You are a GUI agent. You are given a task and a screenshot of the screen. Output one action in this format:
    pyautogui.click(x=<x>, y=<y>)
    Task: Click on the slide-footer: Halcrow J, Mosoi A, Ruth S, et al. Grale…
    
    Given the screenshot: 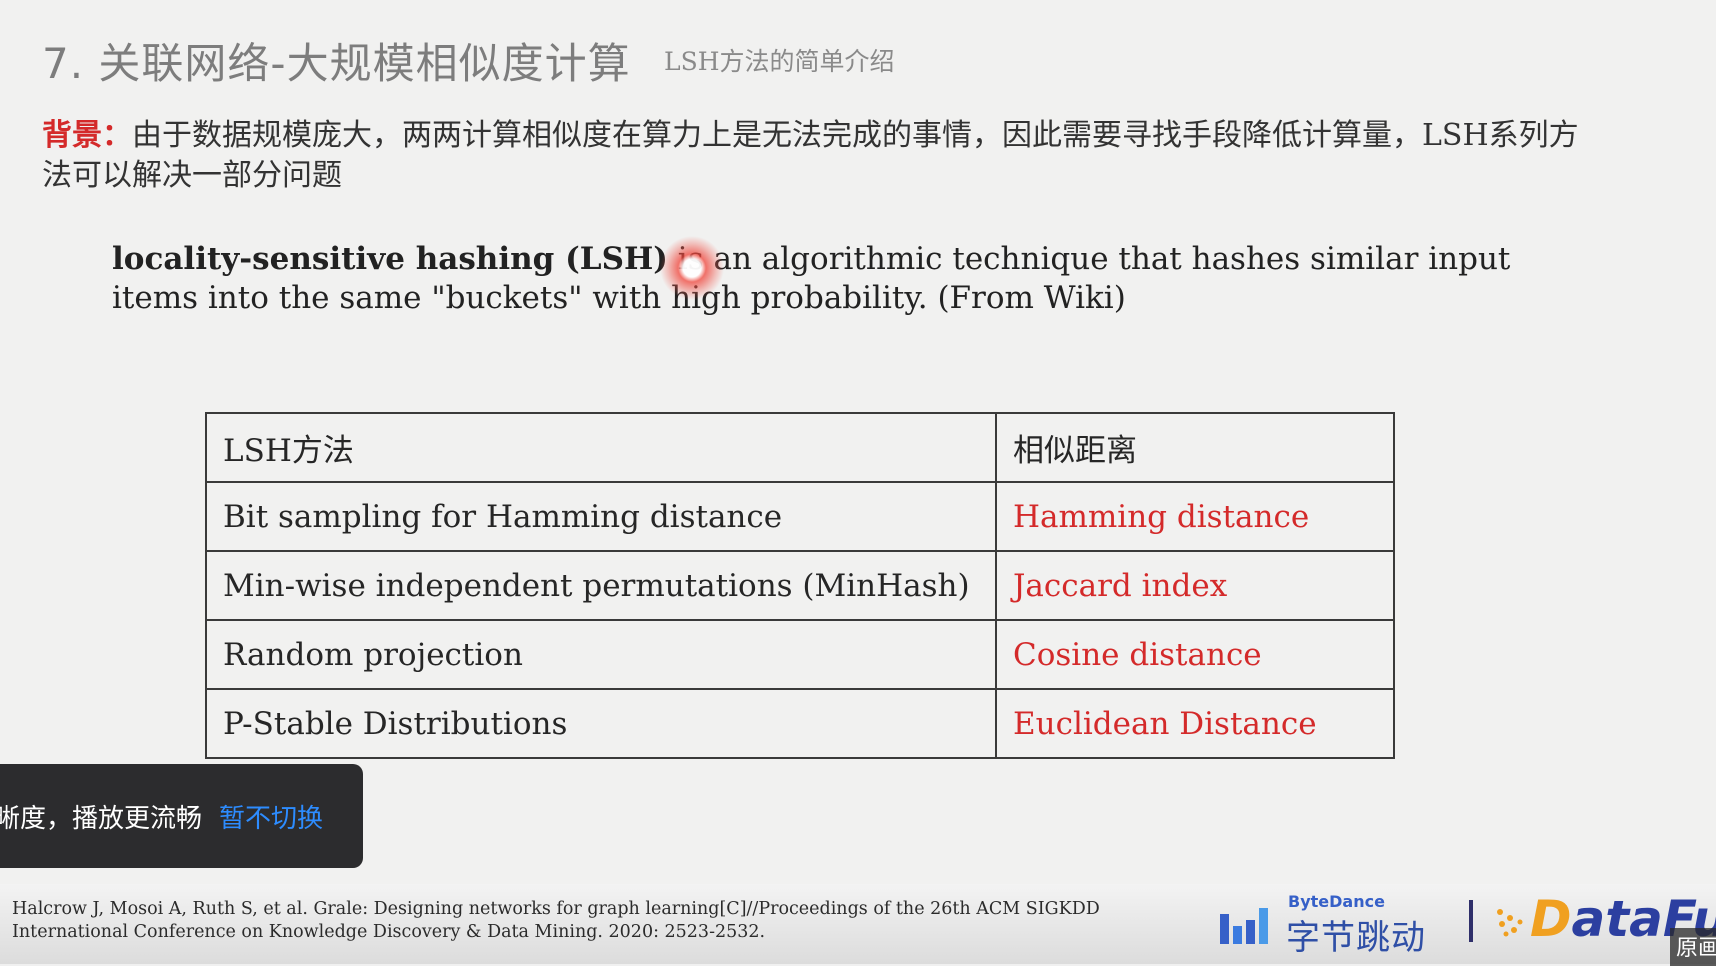 What is the action you would take?
    pyautogui.click(x=858, y=924)
    